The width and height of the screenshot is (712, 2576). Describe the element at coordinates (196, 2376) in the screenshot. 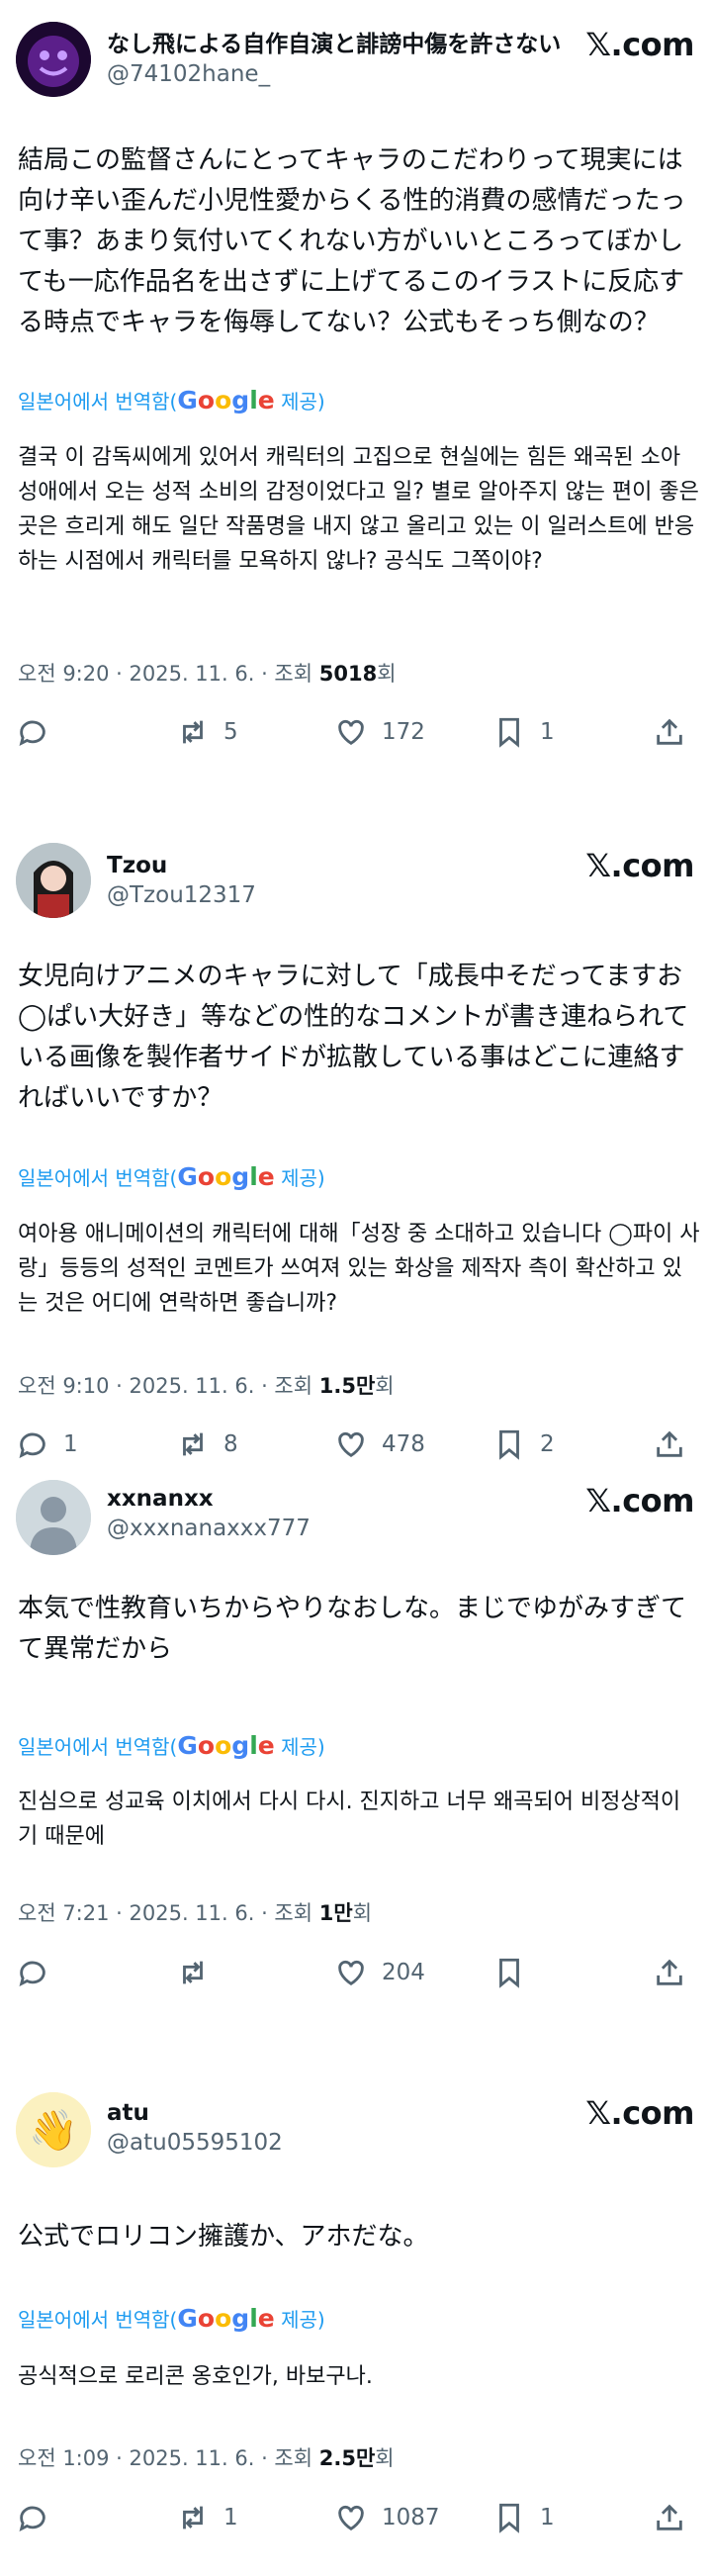

I see `translated-text: 공식적으로 로리콘 옹호인가, 바보구나.` at that location.